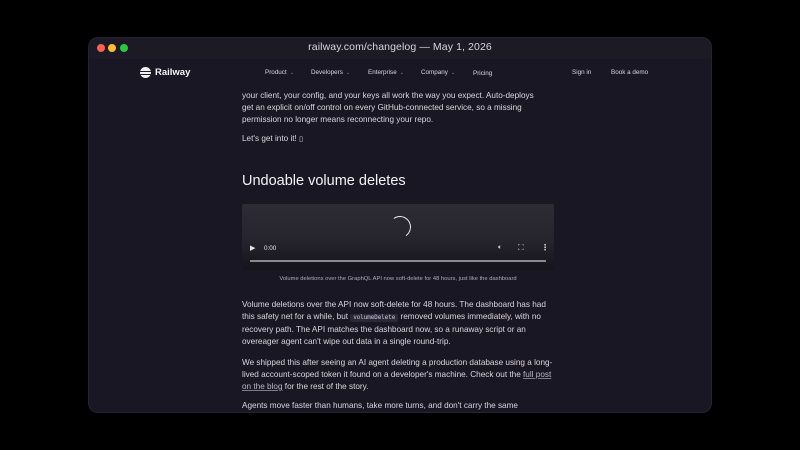 This screenshot has width=800, height=450. I want to click on sign-in-link: Sign in, so click(581, 72).